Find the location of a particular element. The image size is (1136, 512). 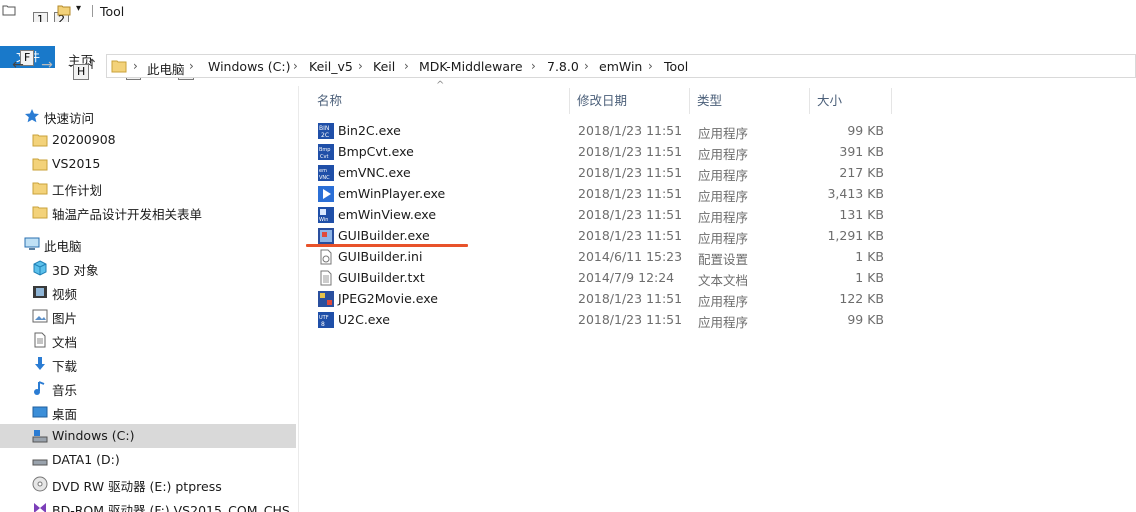

breadcrumb-windows-c: Windows (C:) is located at coordinates (249, 66).